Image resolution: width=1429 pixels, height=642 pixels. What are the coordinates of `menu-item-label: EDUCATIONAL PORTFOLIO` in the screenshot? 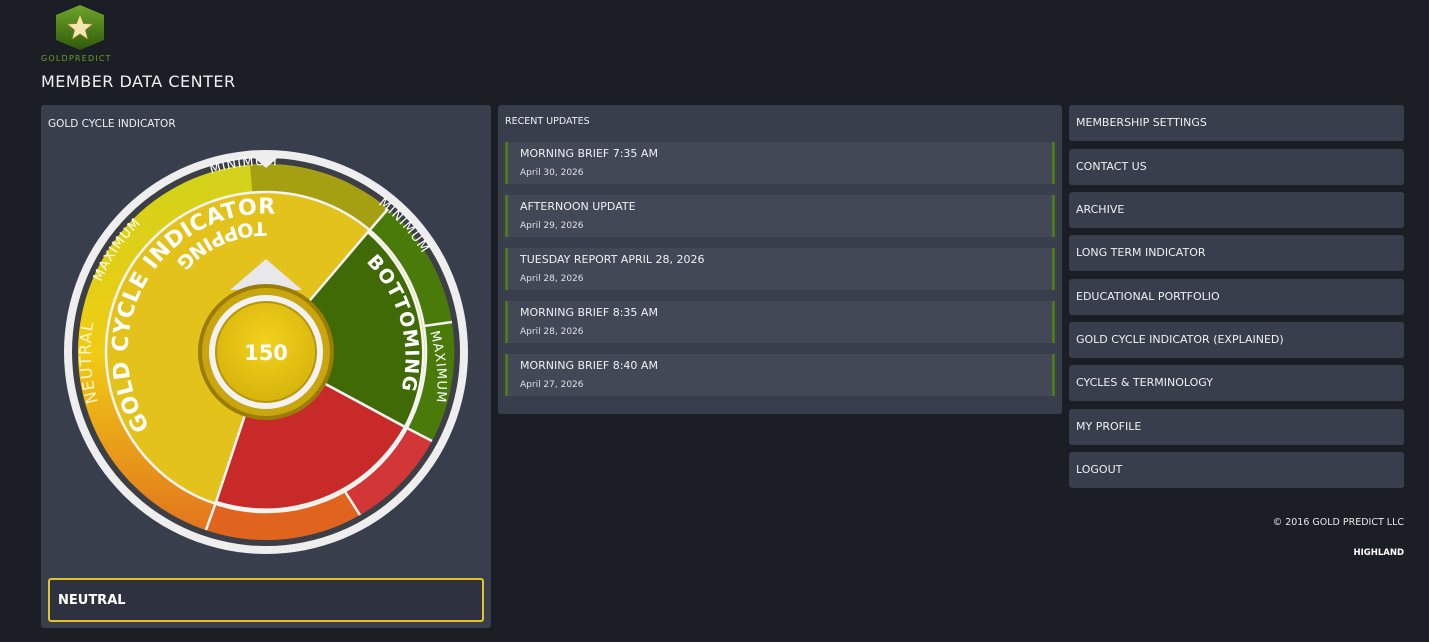 It's located at (1148, 296).